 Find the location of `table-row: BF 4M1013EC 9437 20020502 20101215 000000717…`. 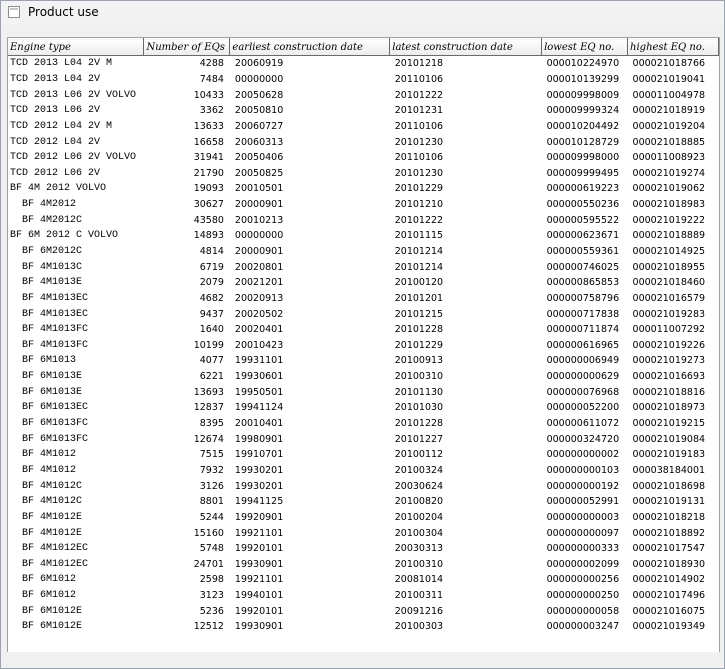

table-row: BF 4M1013EC 9437 20020502 20101215 000000717… is located at coordinates (363, 314).